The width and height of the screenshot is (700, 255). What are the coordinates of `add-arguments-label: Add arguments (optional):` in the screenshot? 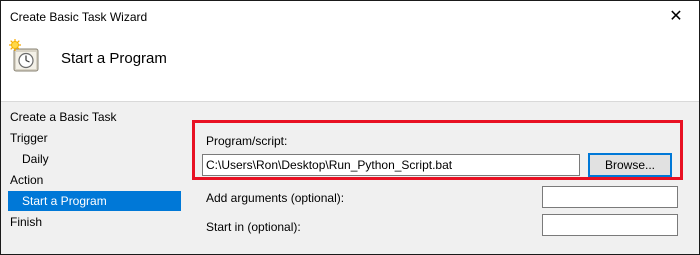 It's located at (275, 198).